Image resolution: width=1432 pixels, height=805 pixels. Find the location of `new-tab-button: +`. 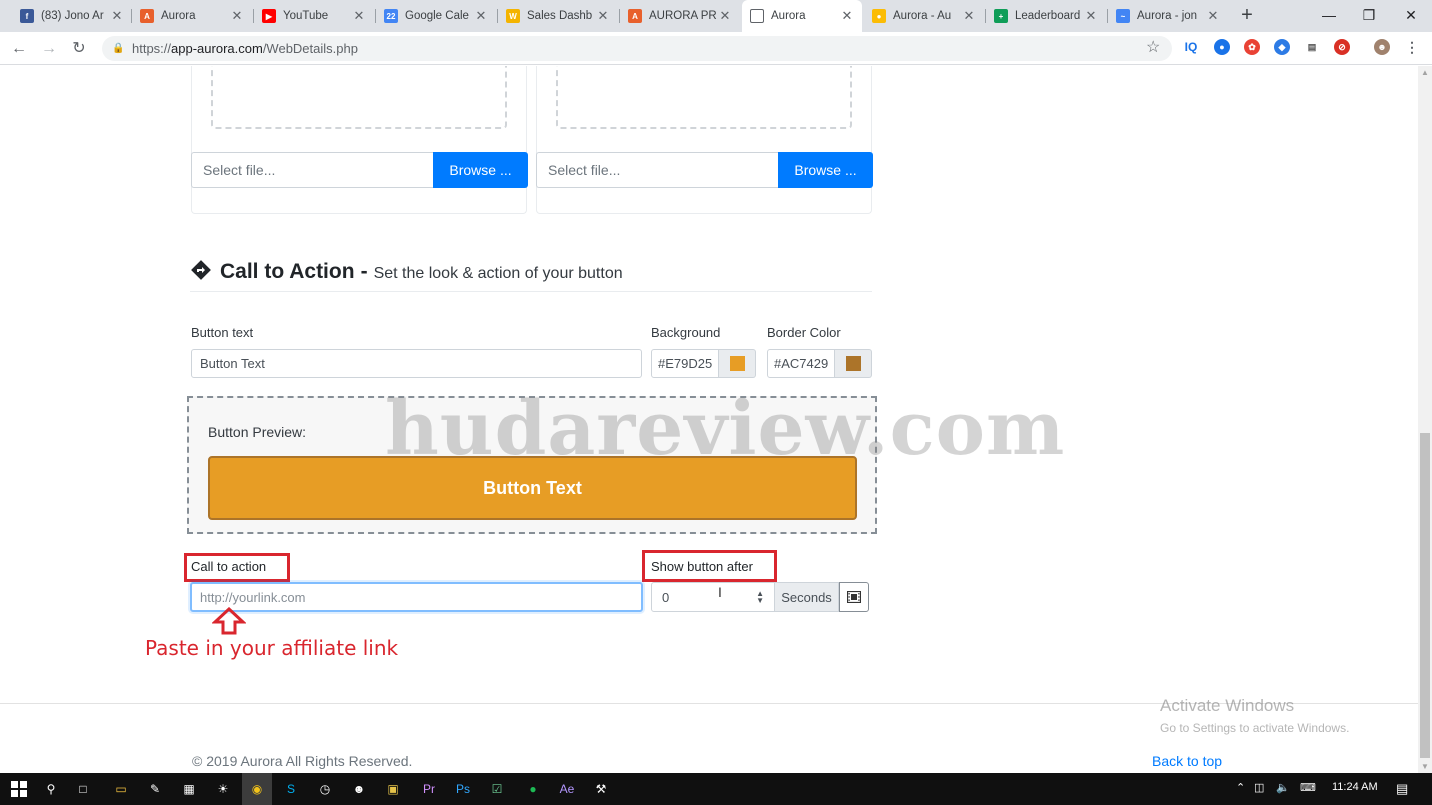

new-tab-button: + is located at coordinates (1247, 15).